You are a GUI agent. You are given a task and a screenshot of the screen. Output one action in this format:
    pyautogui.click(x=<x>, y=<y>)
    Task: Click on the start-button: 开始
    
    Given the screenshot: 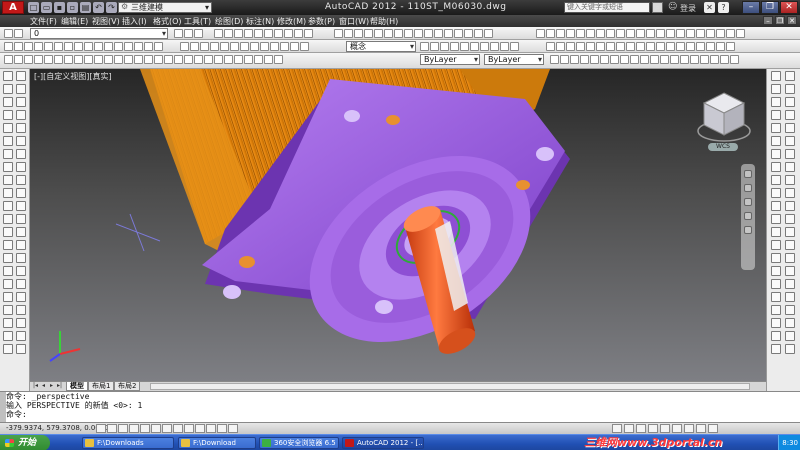 What is the action you would take?
    pyautogui.click(x=25, y=442)
    